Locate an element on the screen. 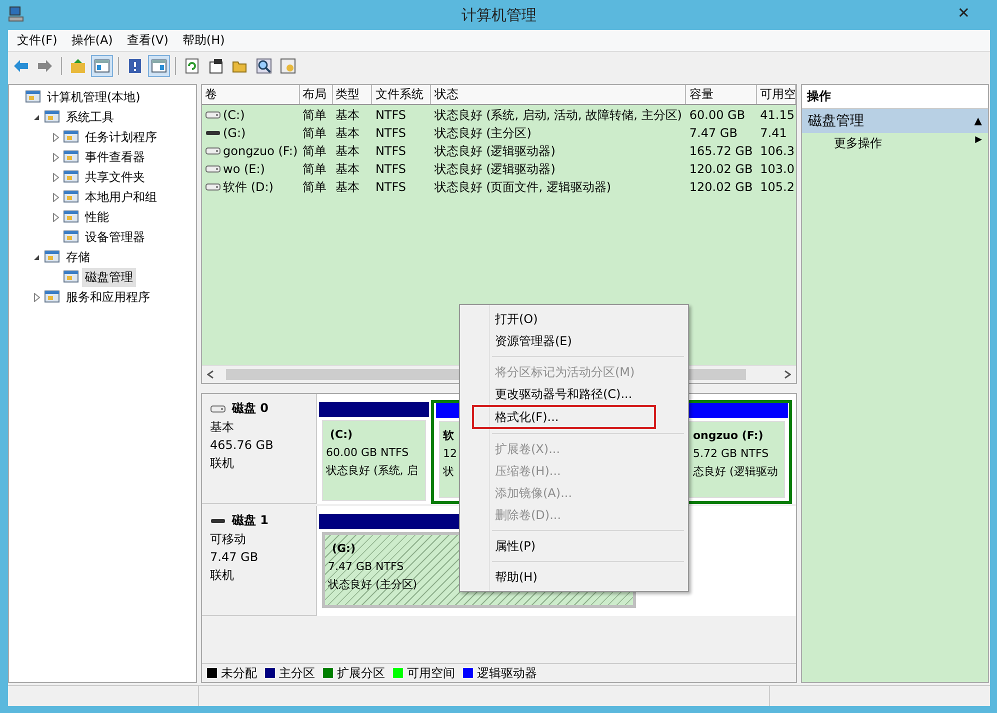 This screenshot has width=997, height=713. table-cell: 165.72 GB is located at coordinates (721, 151).